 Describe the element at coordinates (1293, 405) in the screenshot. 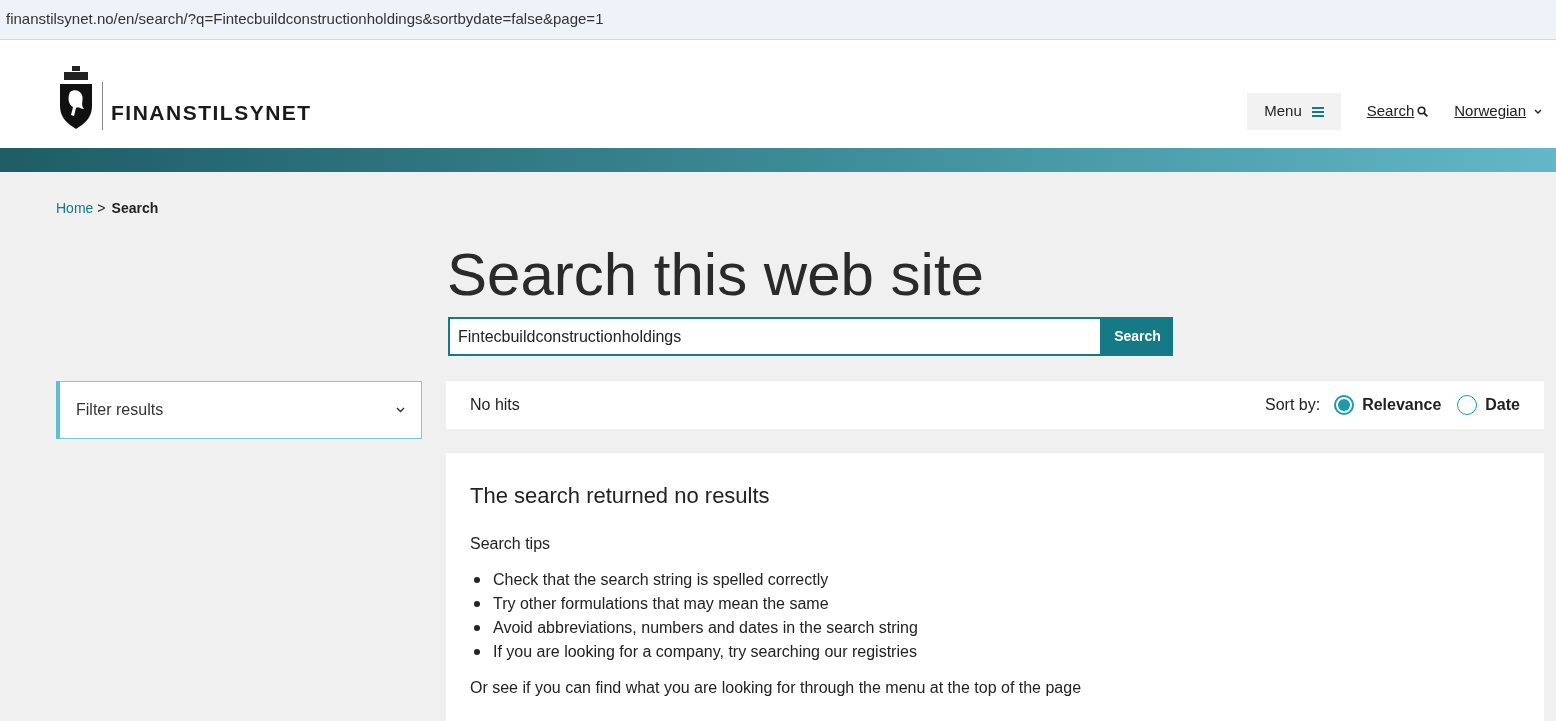

I see `sort-label: Sort by:` at that location.